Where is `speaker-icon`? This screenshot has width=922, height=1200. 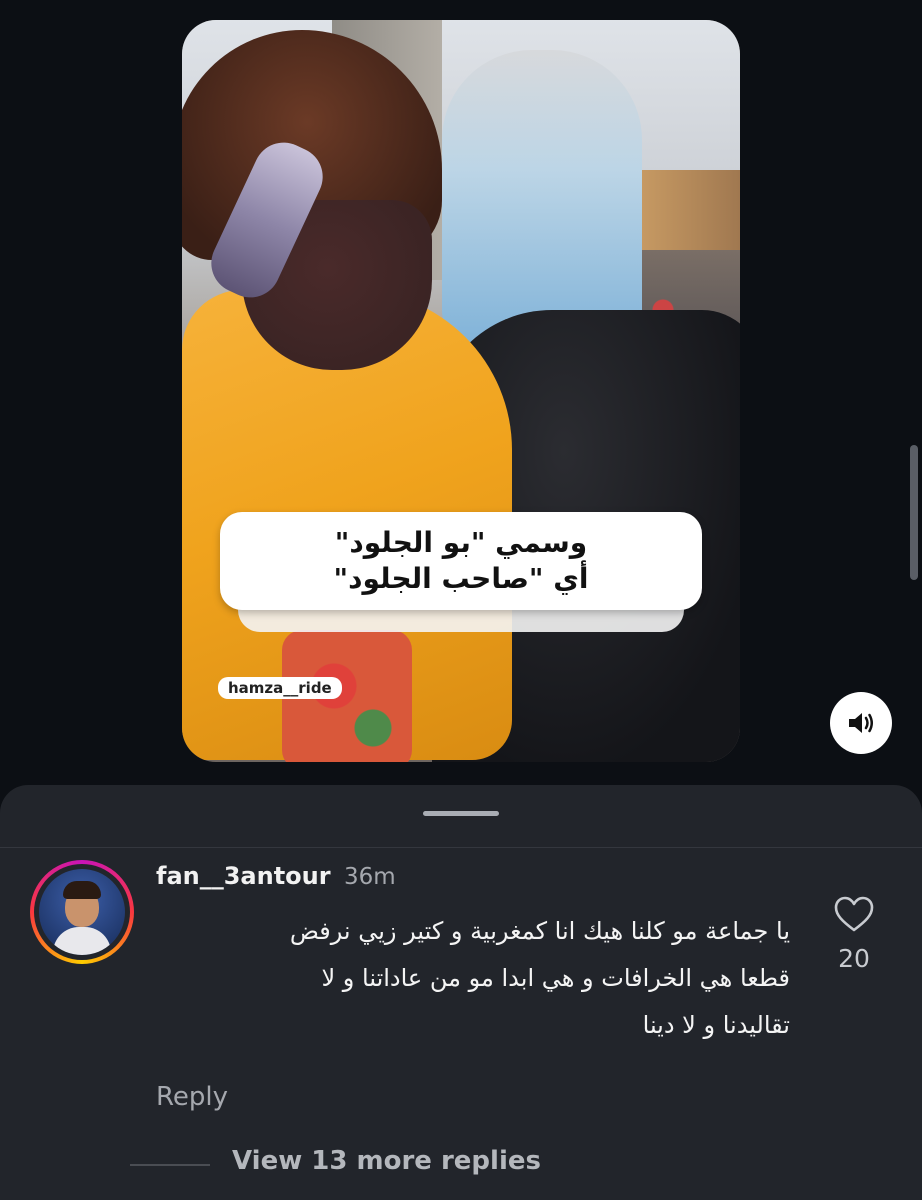 speaker-icon is located at coordinates (861, 723).